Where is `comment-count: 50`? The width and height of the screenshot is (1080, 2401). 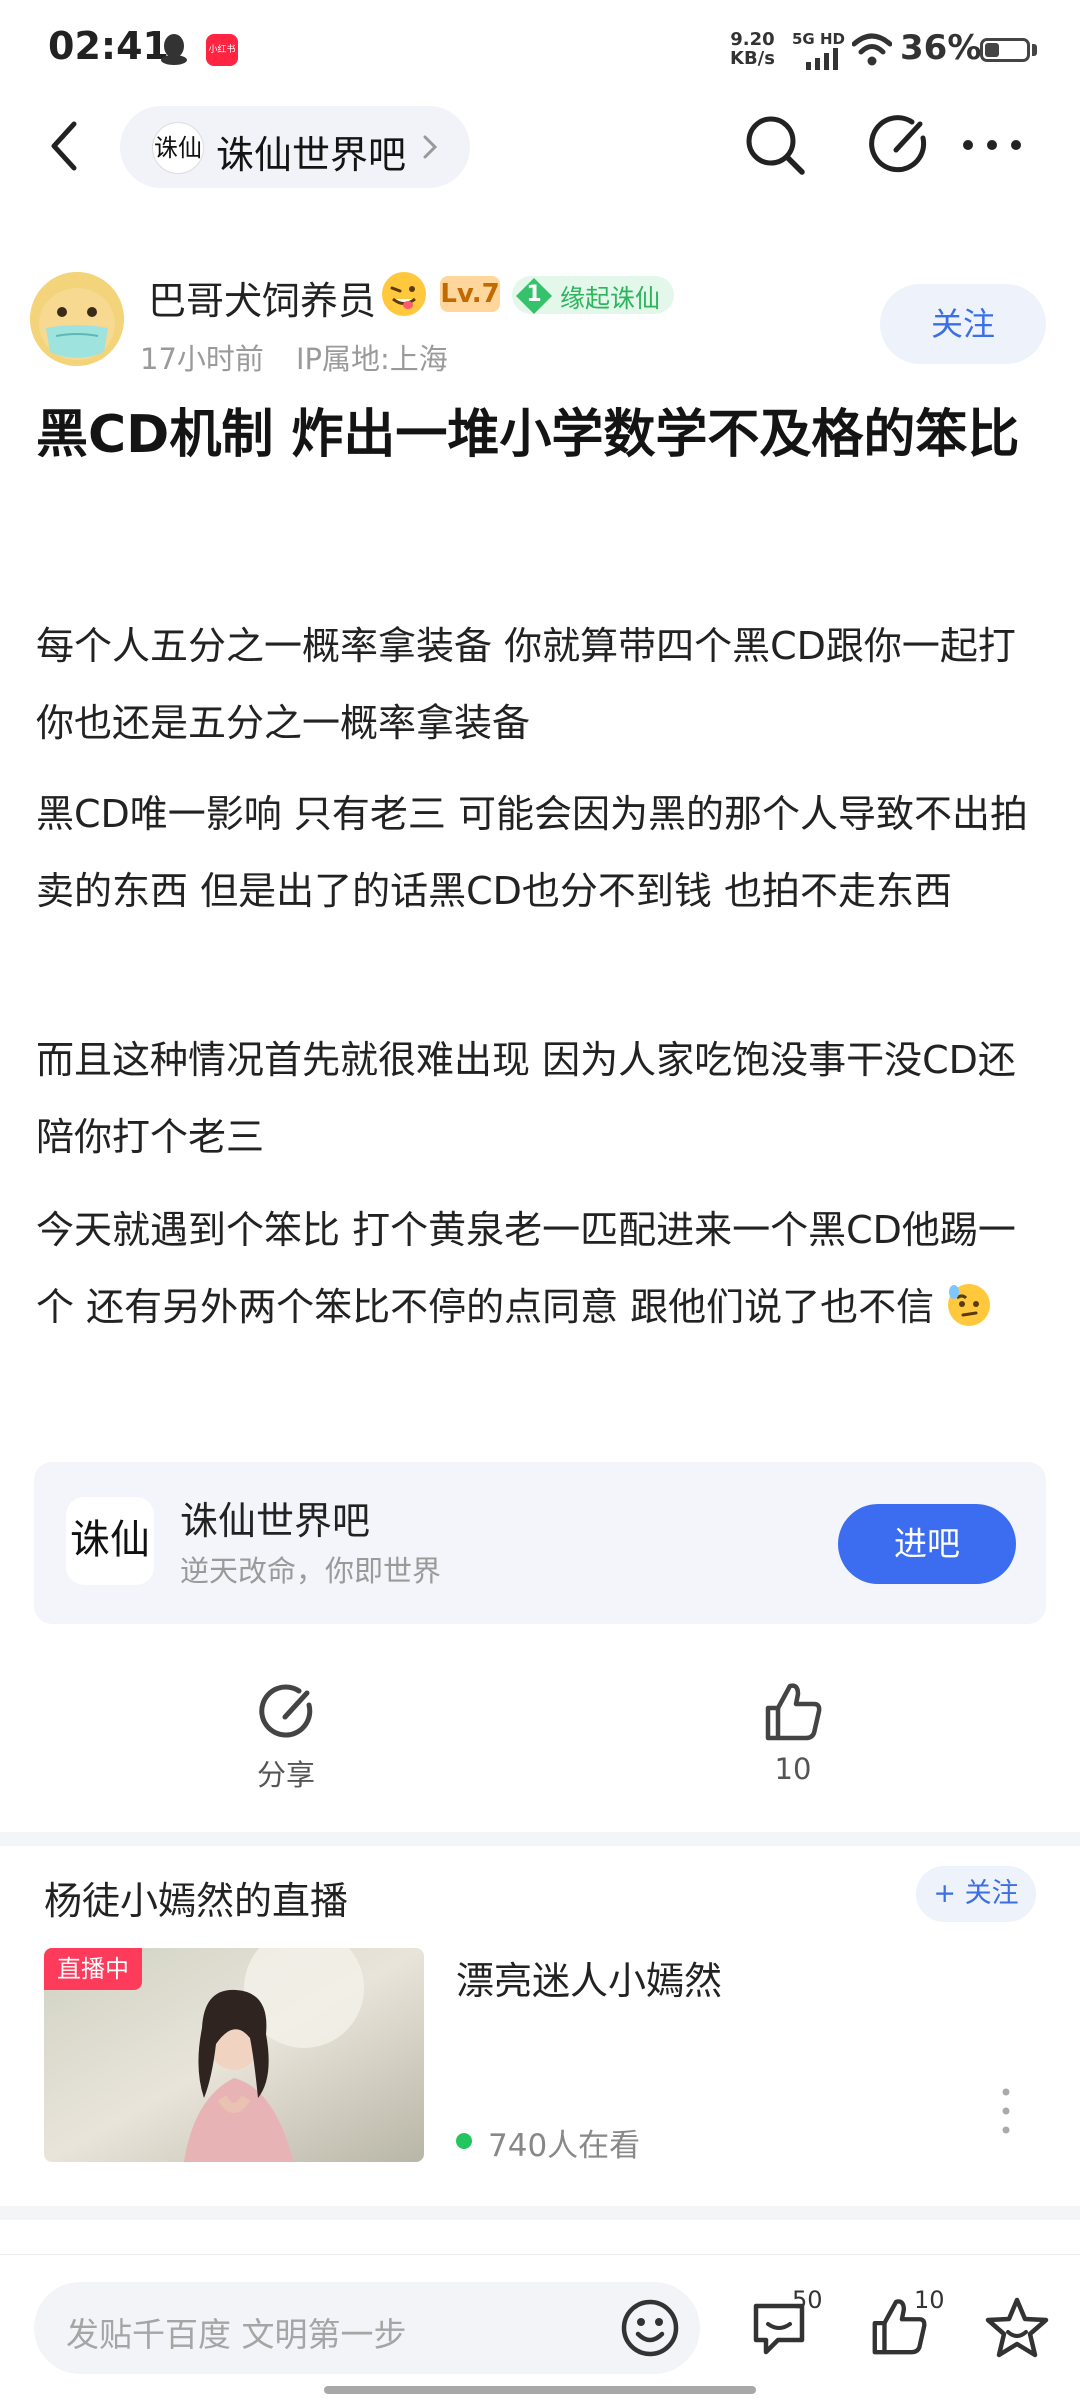 comment-count: 50 is located at coordinates (807, 2300).